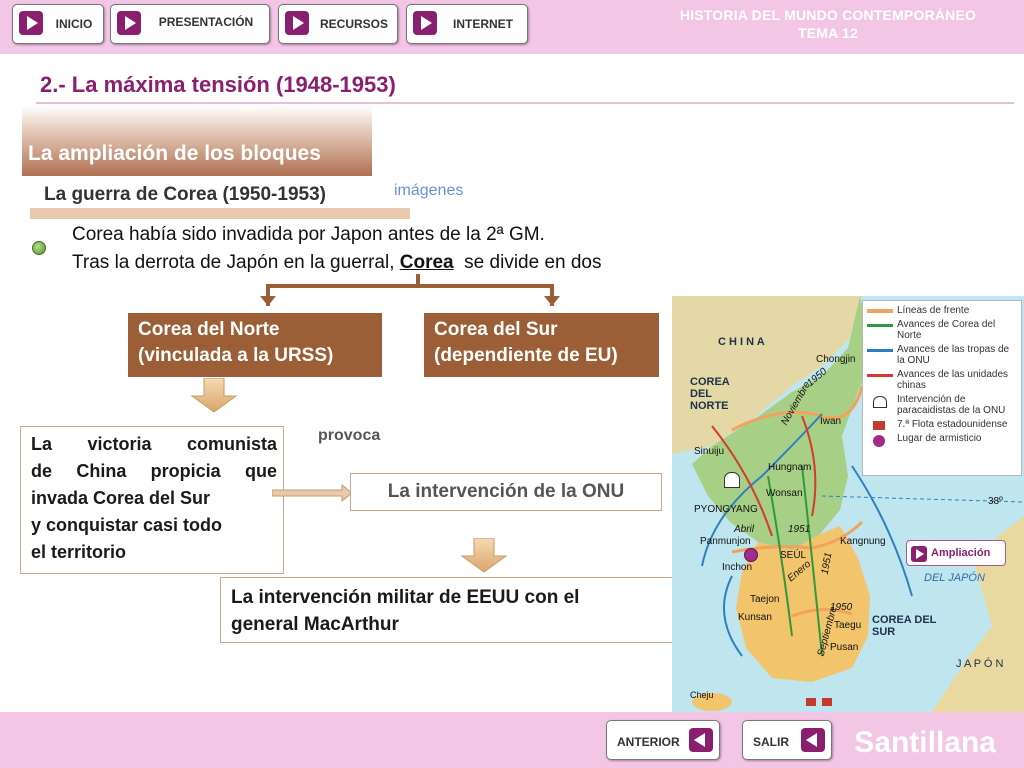 Image resolution: width=1024 pixels, height=768 pixels. I want to click on intro-line-2-emphasis: Corea, so click(426, 262).